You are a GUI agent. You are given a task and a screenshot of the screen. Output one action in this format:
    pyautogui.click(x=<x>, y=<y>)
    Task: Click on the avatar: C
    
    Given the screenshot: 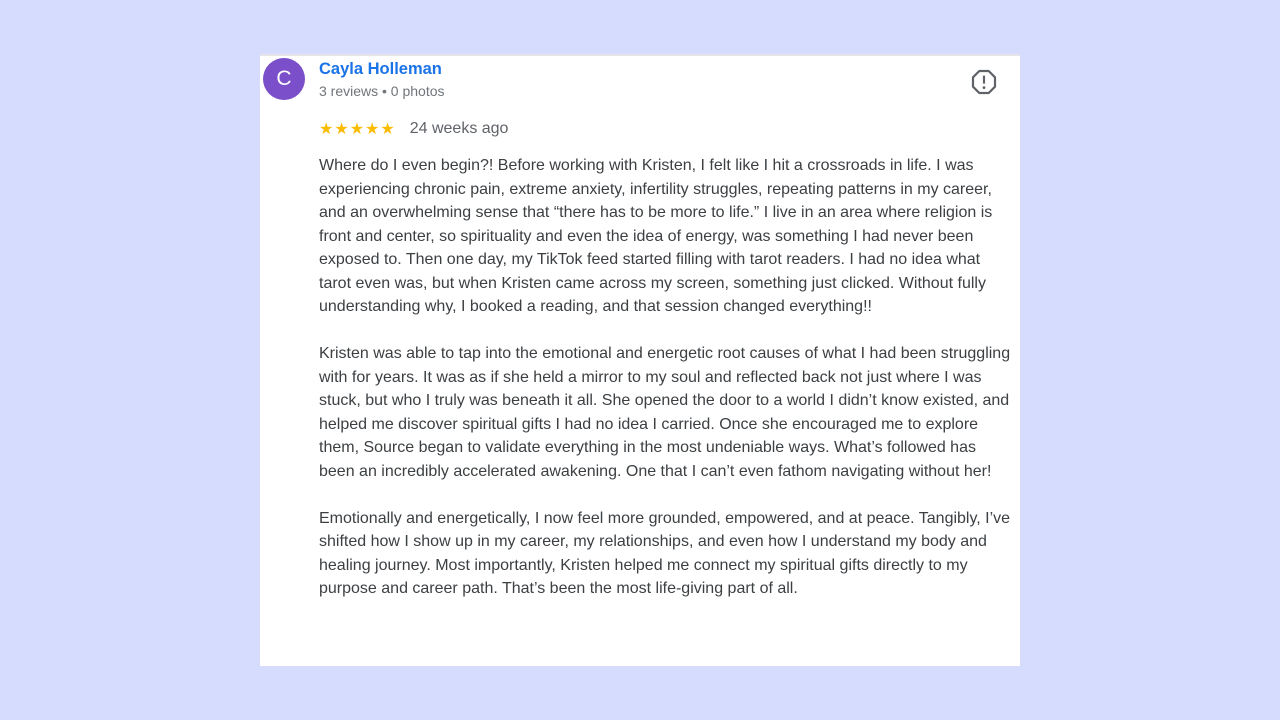 What is the action you would take?
    pyautogui.click(x=284, y=79)
    